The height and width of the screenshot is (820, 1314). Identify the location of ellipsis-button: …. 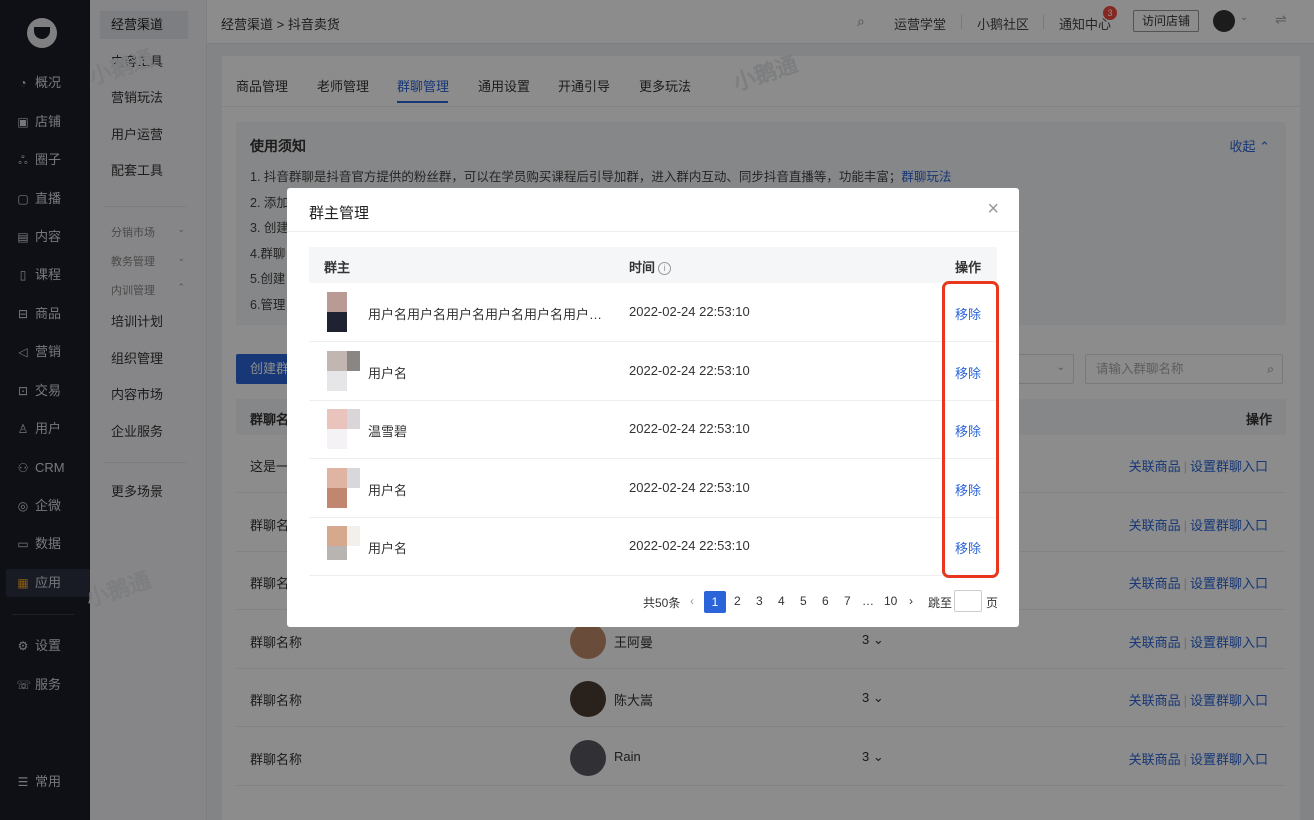
(868, 601).